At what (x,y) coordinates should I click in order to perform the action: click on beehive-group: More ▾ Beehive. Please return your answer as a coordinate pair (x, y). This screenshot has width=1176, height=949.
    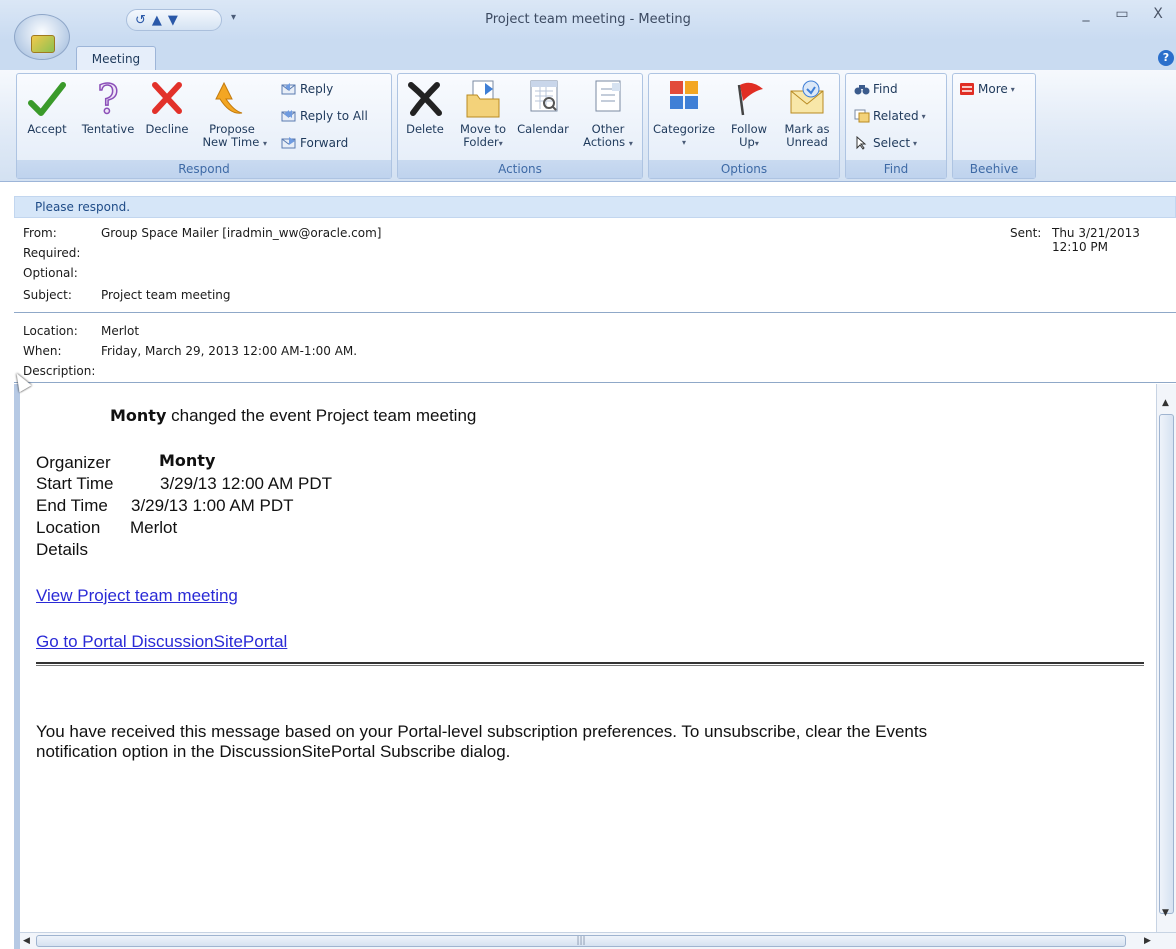
    Looking at the image, I should click on (994, 126).